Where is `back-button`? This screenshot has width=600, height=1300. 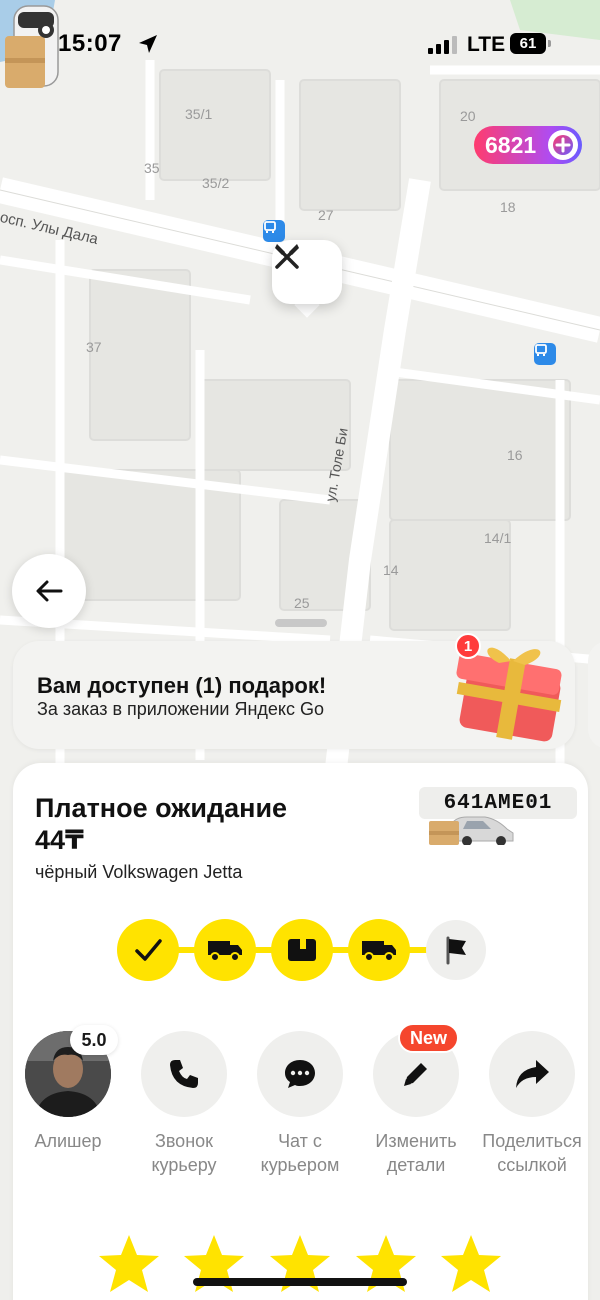
back-button is located at coordinates (49, 591).